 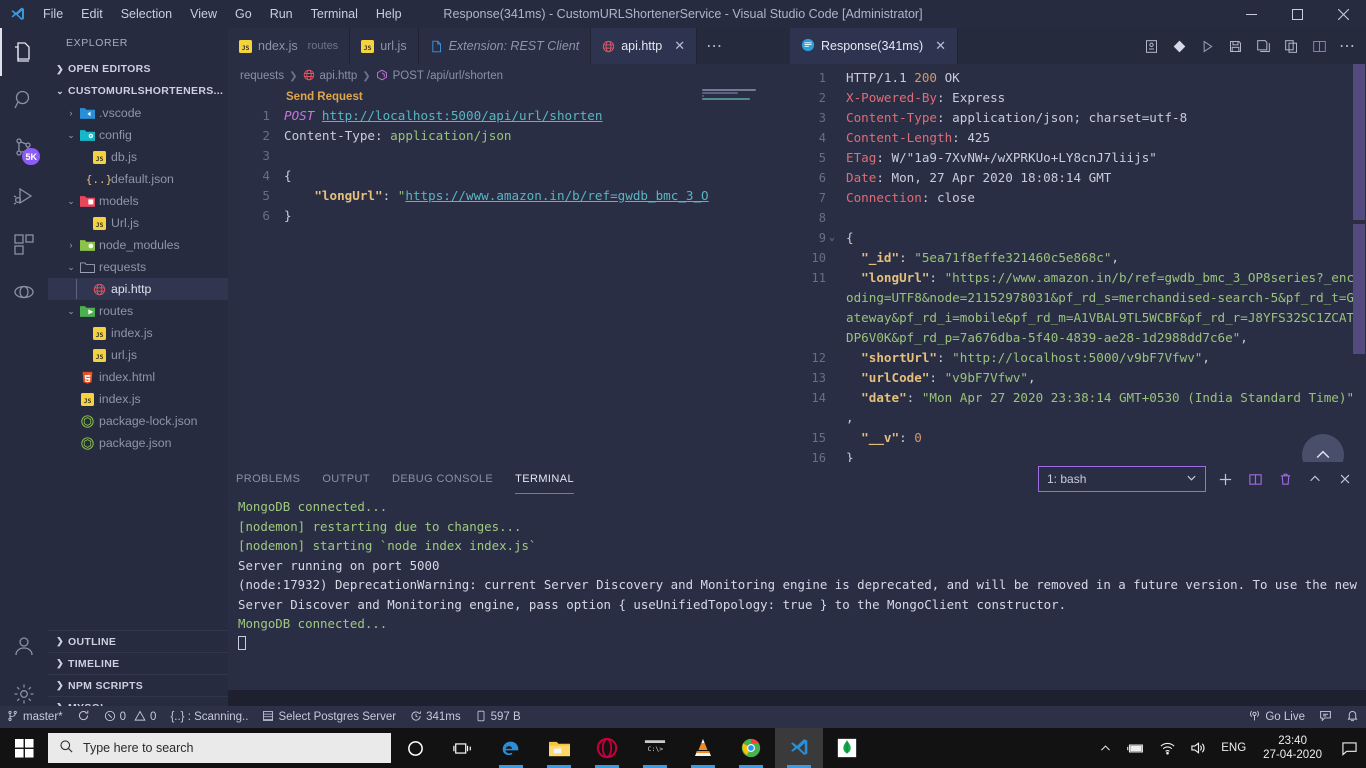 I want to click on editor-actions: ⋯, so click(x=1252, y=46).